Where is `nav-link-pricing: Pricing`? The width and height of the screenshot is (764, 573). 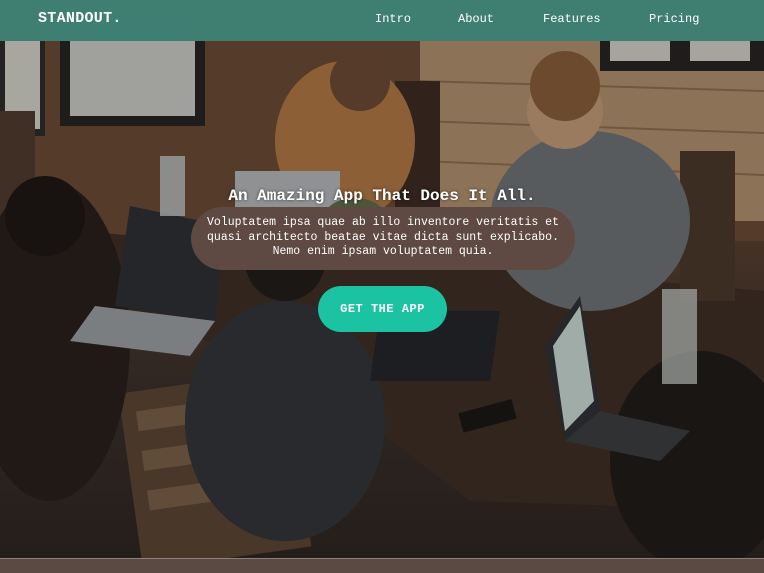 nav-link-pricing: Pricing is located at coordinates (674, 19).